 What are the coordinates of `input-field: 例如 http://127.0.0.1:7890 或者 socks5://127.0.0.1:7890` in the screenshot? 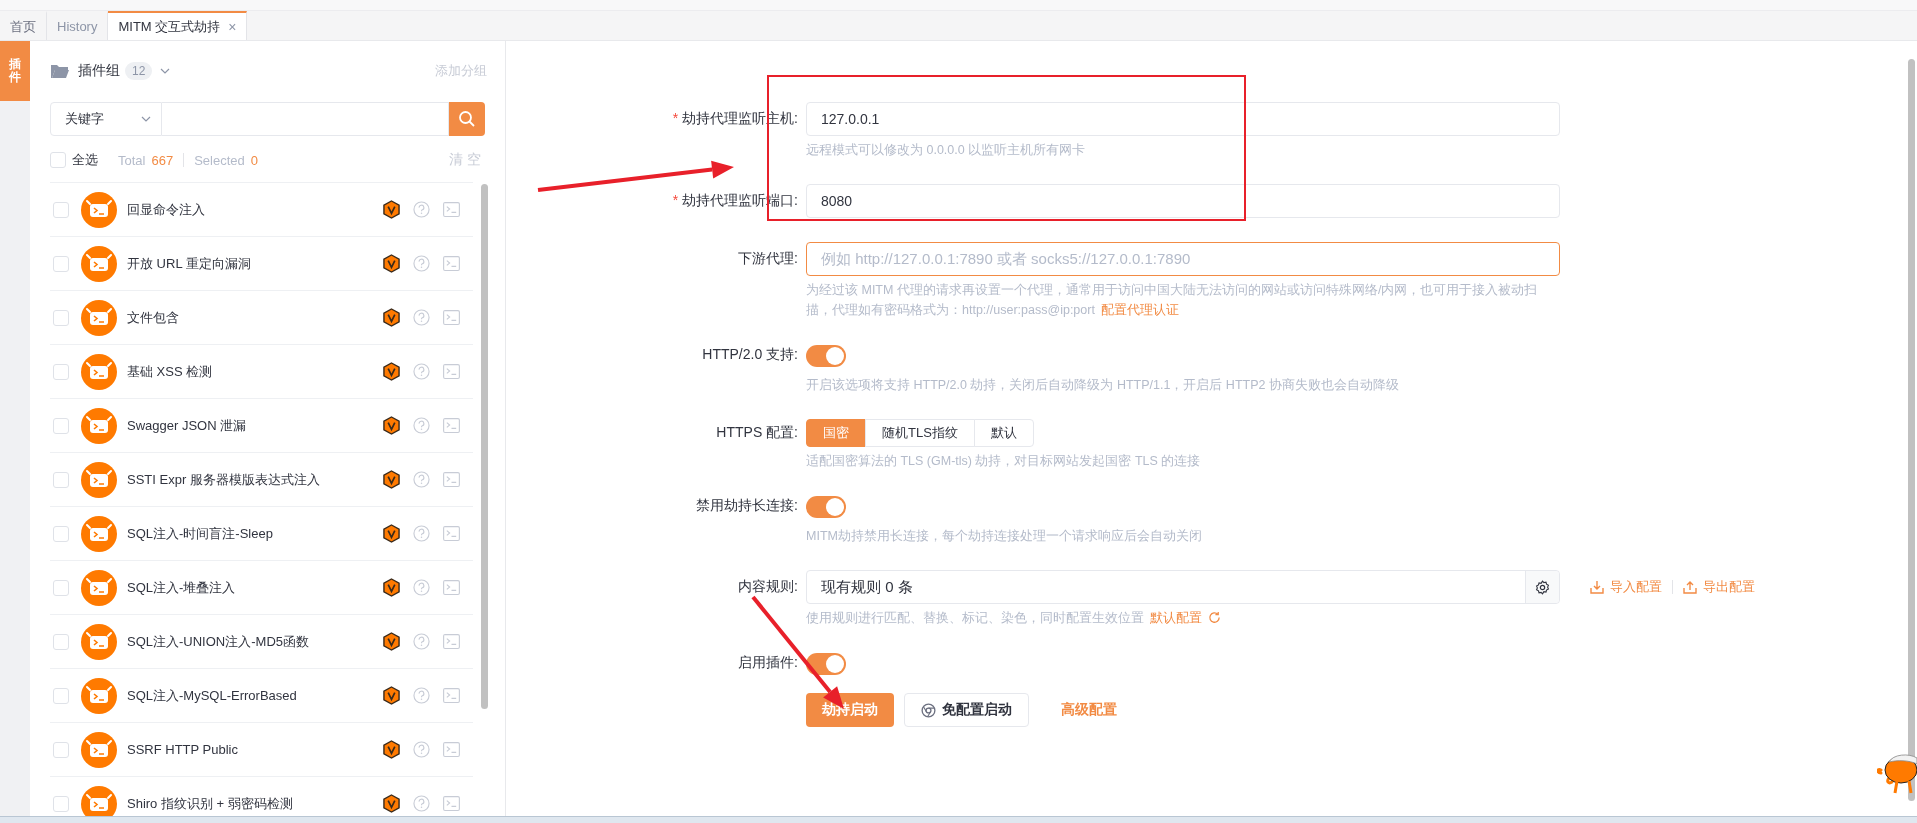 It's located at (1183, 259).